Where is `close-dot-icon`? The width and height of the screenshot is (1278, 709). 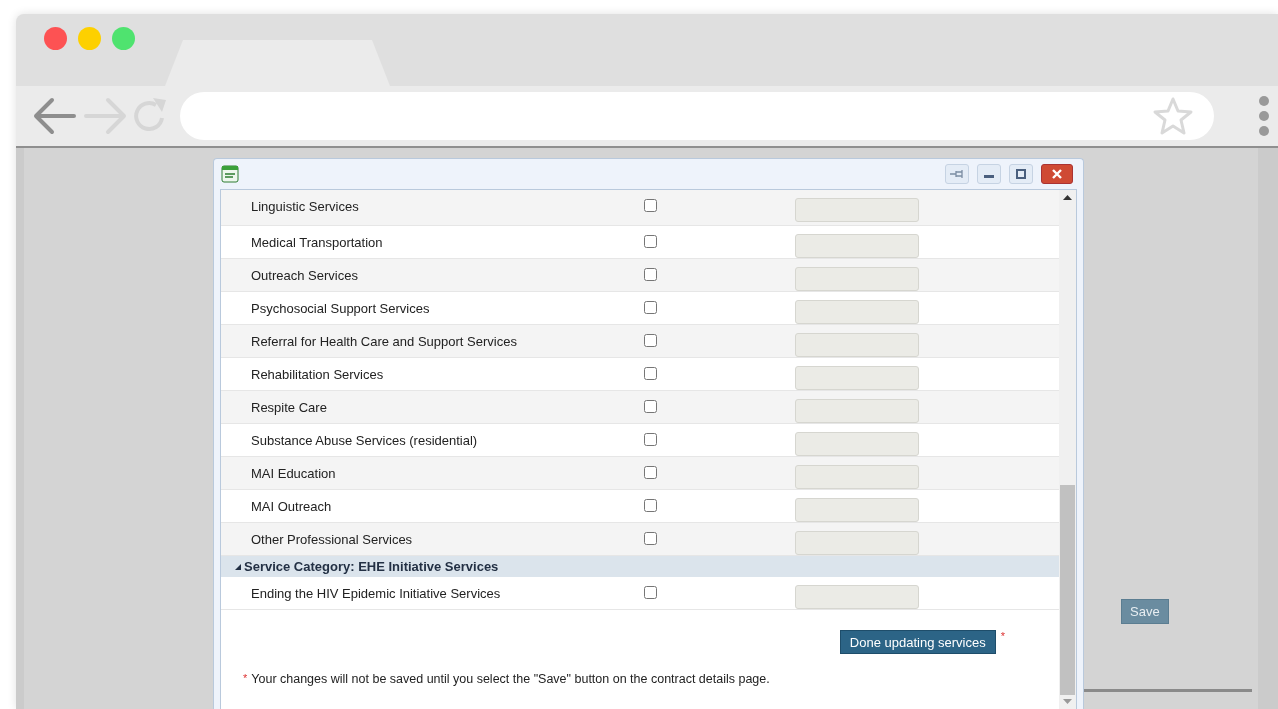
close-dot-icon is located at coordinates (55, 38).